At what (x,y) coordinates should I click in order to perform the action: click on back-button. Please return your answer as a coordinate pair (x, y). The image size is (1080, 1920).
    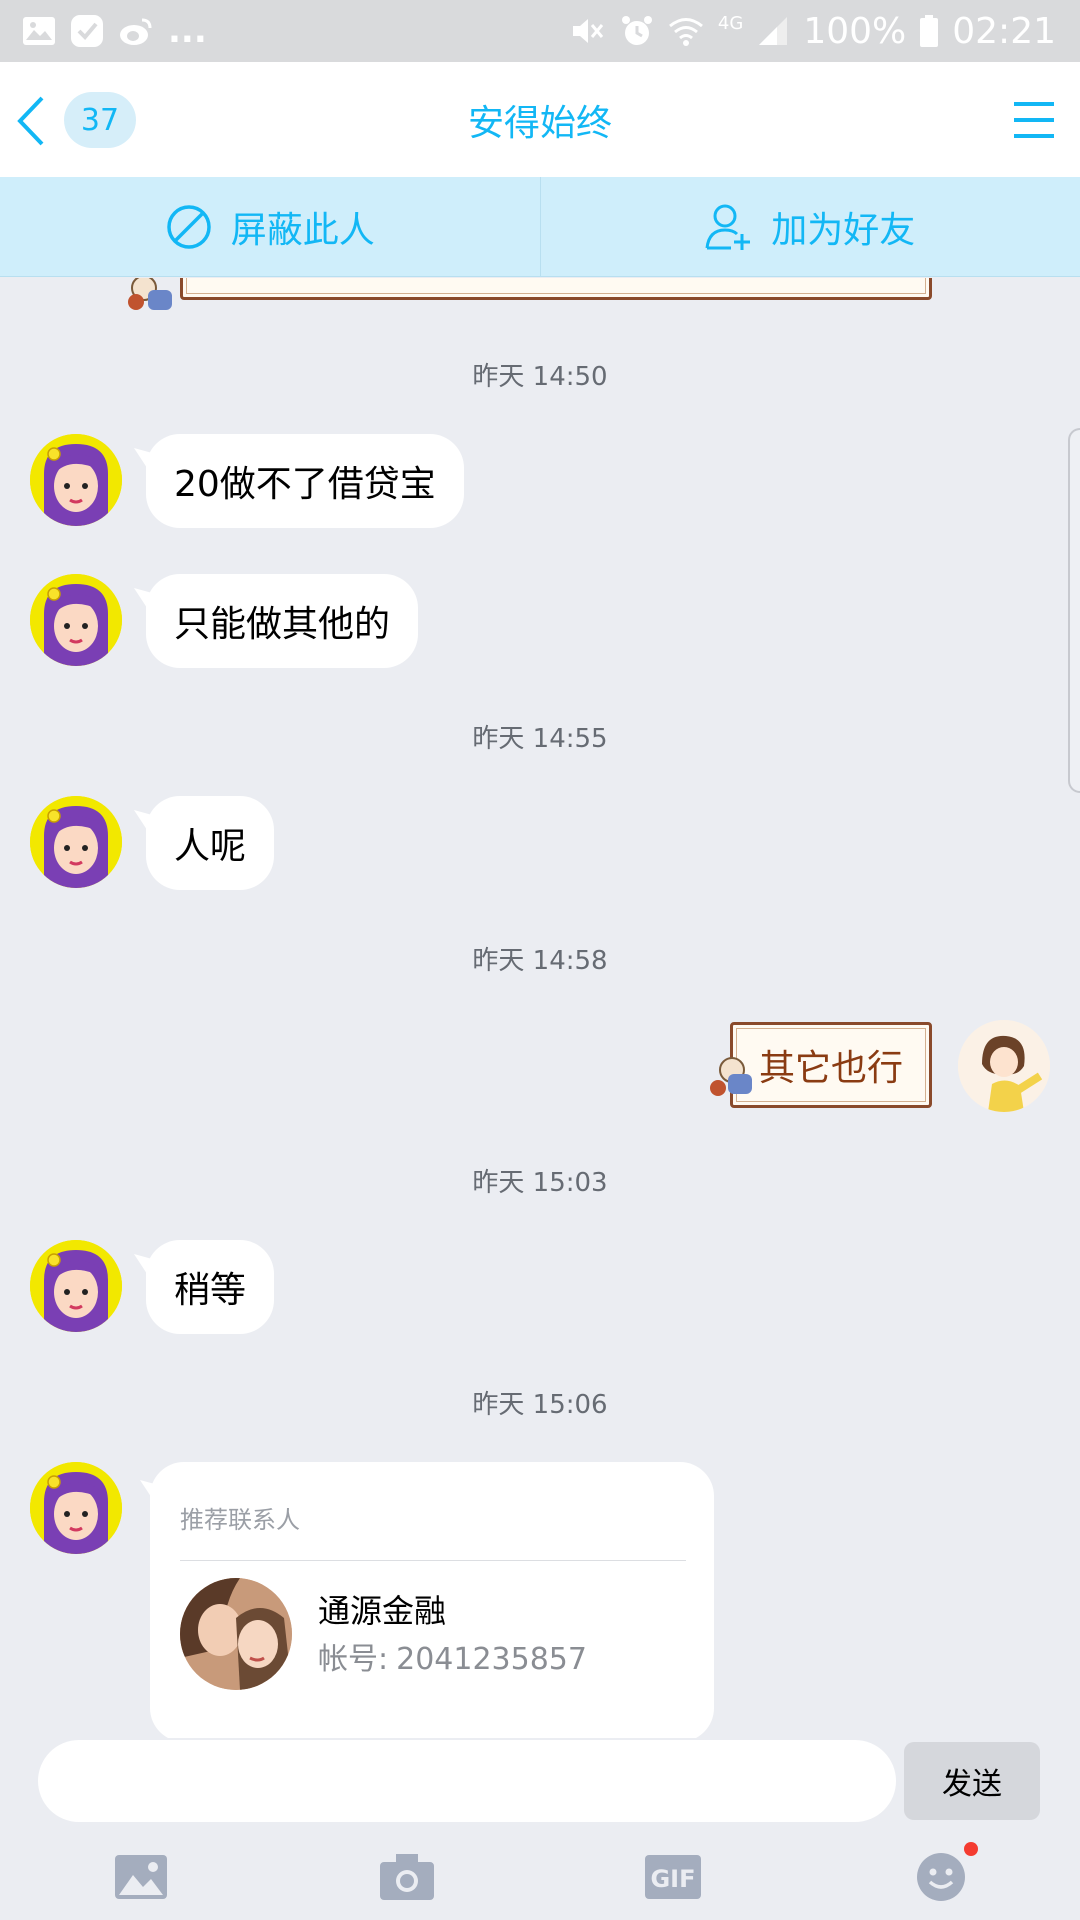
    Looking at the image, I should click on (32, 121).